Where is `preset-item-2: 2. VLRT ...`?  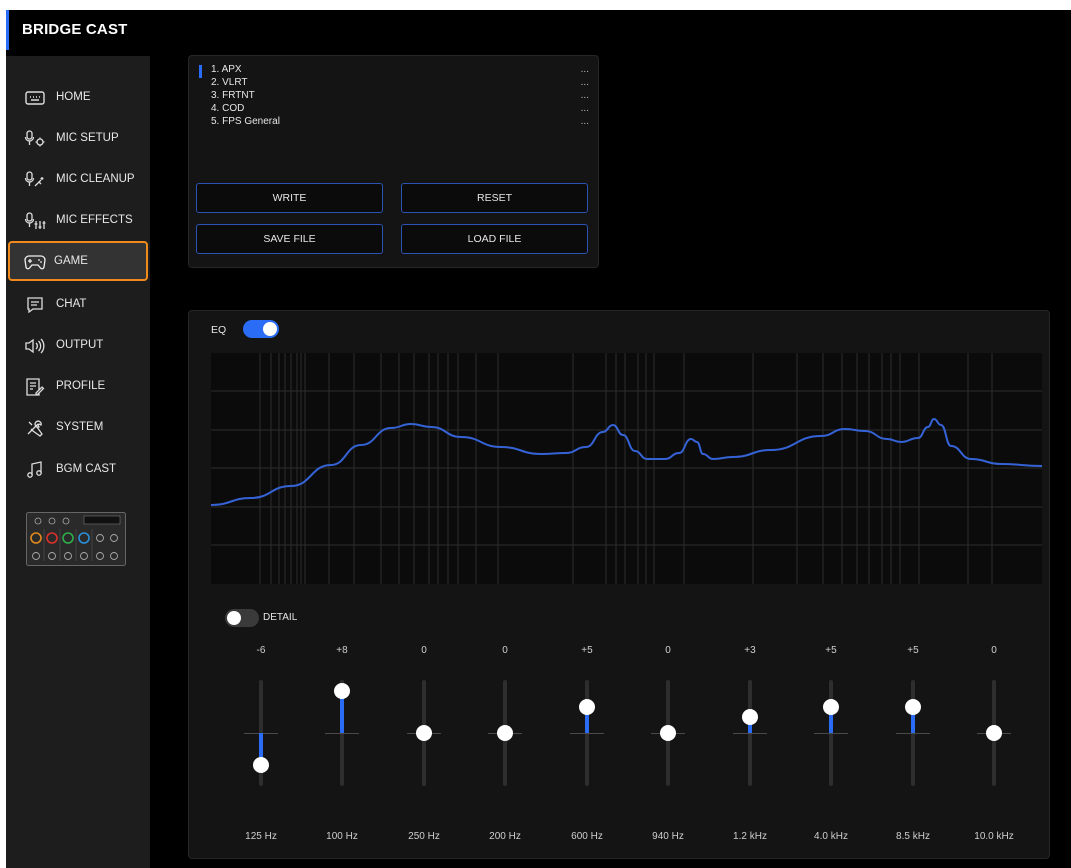
preset-item-2: 2. VLRT ... is located at coordinates (394, 83).